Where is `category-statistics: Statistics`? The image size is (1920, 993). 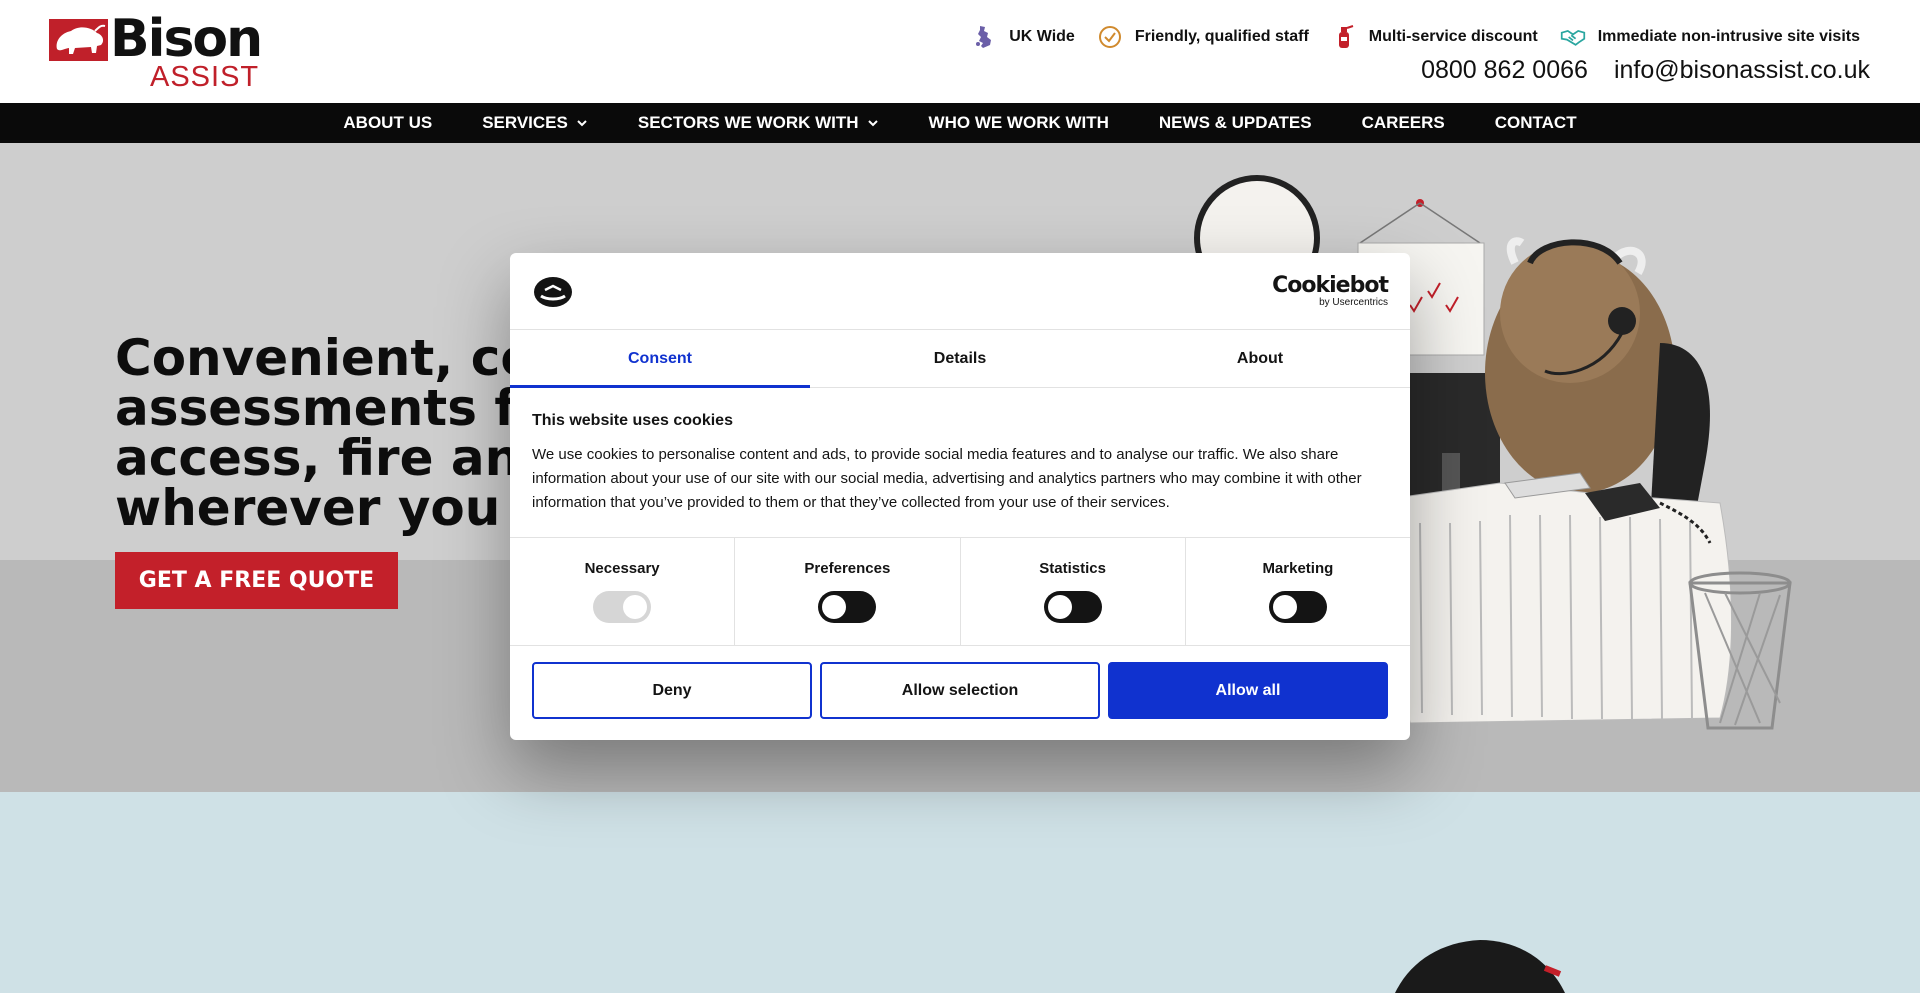
category-statistics: Statistics is located at coordinates (1073, 591).